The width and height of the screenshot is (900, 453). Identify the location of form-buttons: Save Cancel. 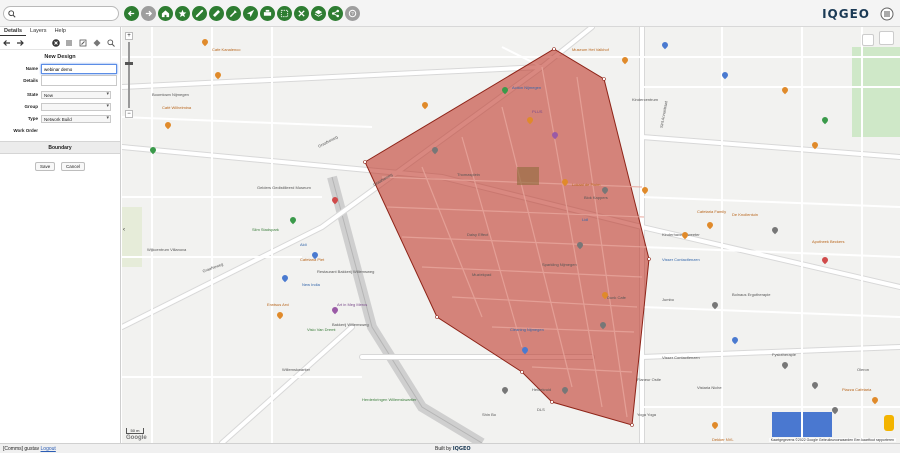
(60, 166).